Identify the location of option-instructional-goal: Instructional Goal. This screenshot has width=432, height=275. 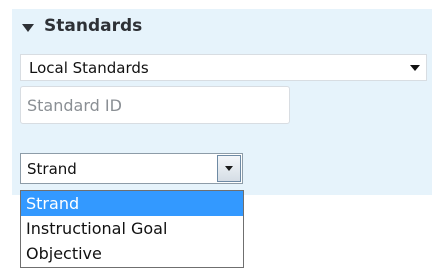
(132, 228).